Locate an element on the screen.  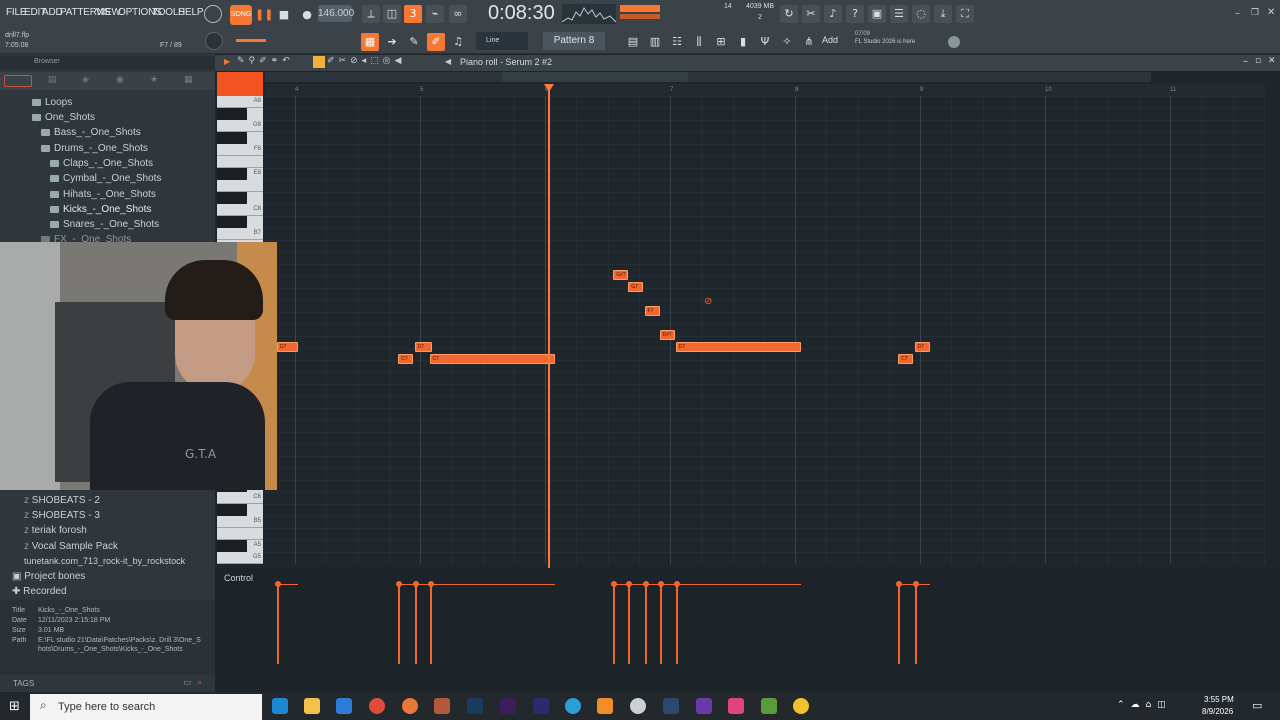
pack-item: z teriak forosh is located at coordinates (55, 530).